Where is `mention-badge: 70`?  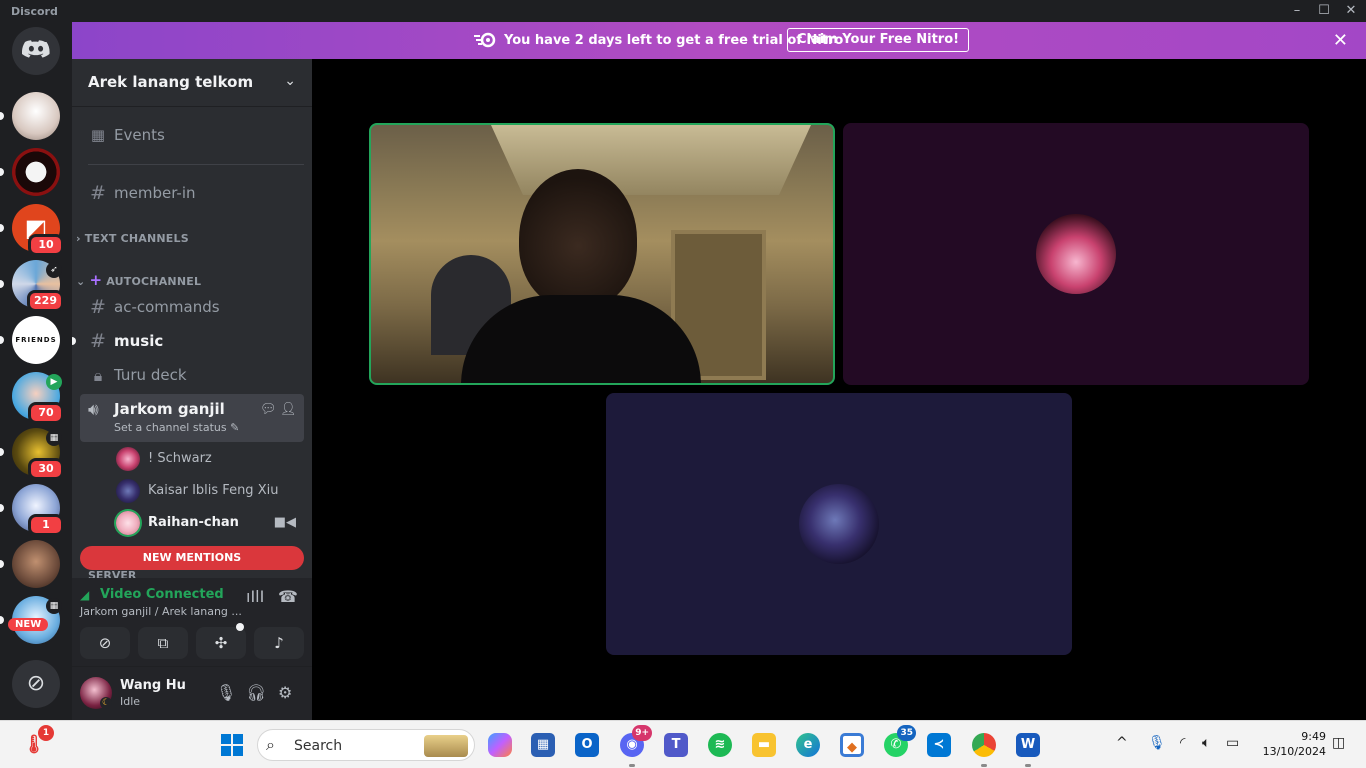
mention-badge: 70 is located at coordinates (46, 413).